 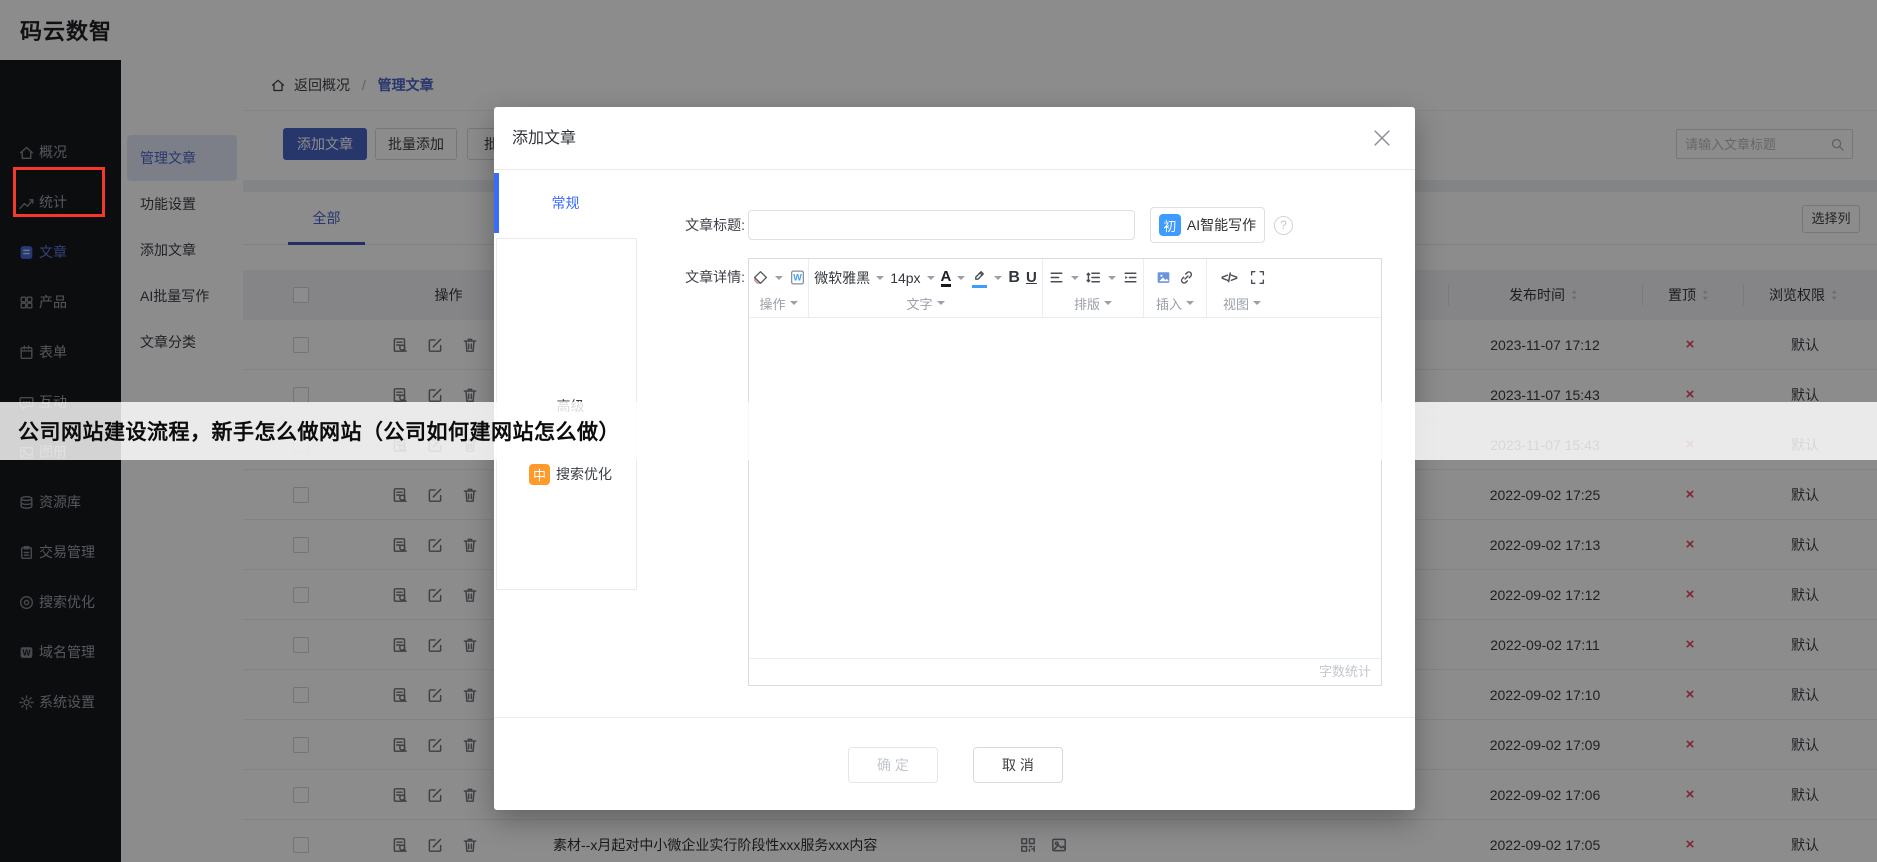 What do you see at coordinates (1014, 278) in the screenshot?
I see `bold-icon: B` at bounding box center [1014, 278].